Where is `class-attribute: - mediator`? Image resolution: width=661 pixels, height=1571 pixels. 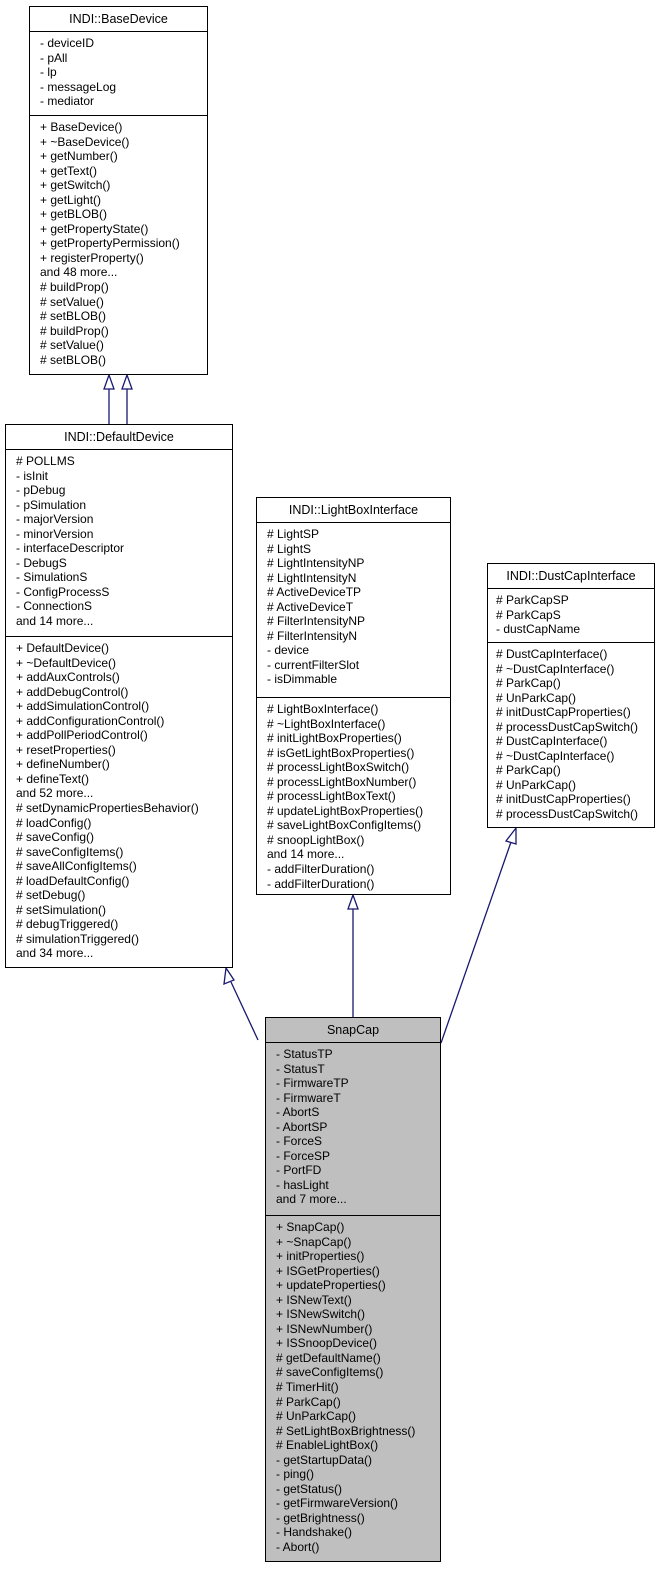
class-attribute: - mediator is located at coordinates (123, 101).